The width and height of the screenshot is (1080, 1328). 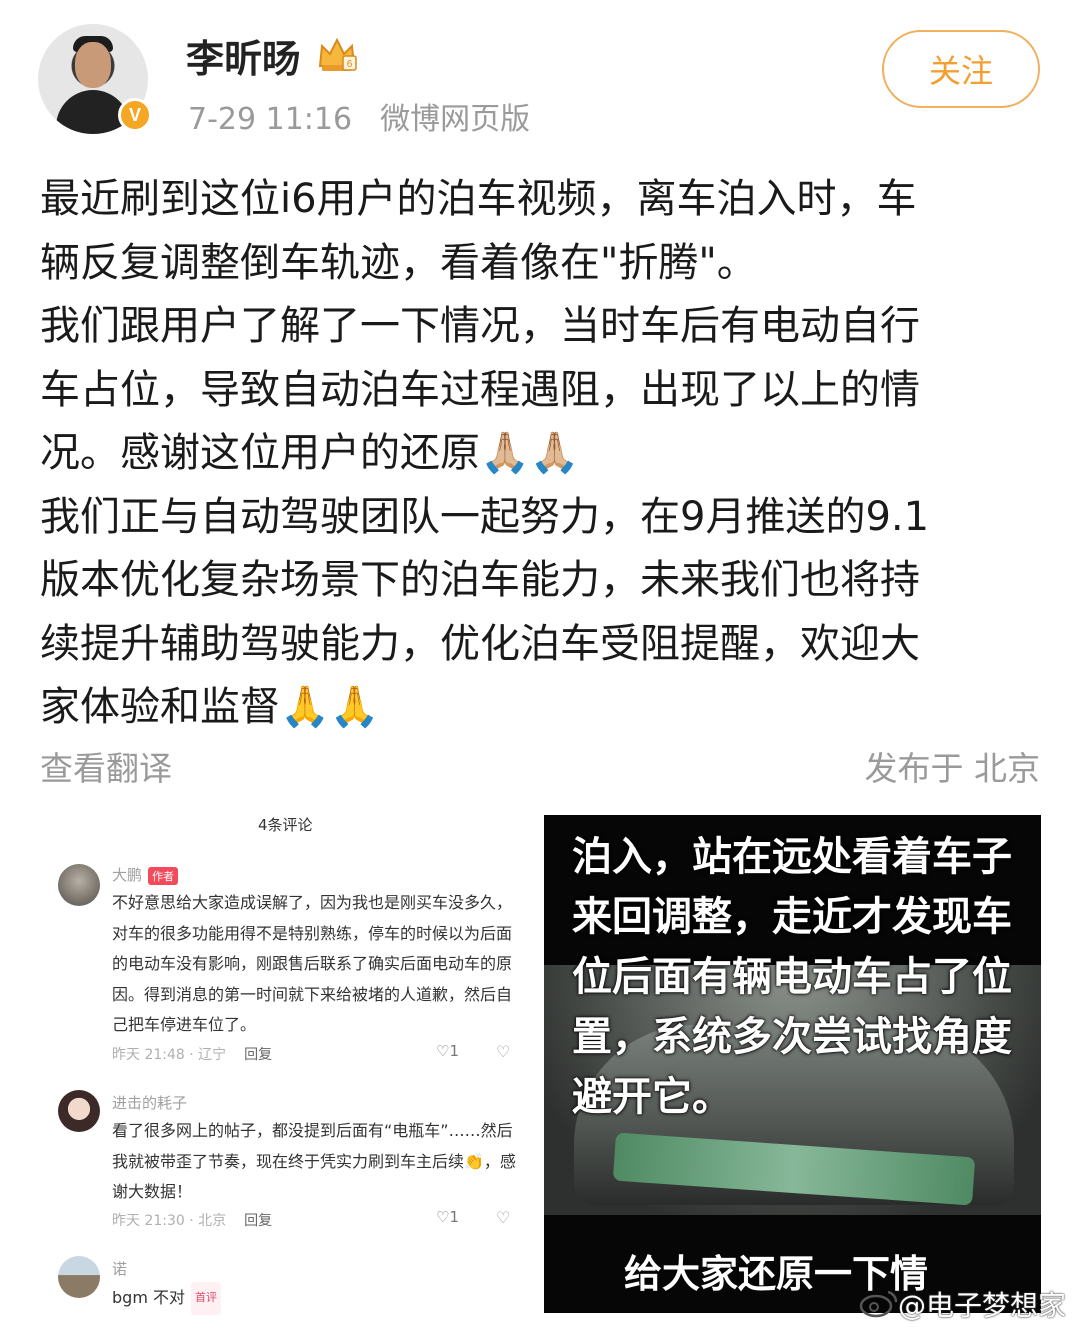 What do you see at coordinates (350, 64) in the screenshot?
I see `svg-text: 6` at bounding box center [350, 64].